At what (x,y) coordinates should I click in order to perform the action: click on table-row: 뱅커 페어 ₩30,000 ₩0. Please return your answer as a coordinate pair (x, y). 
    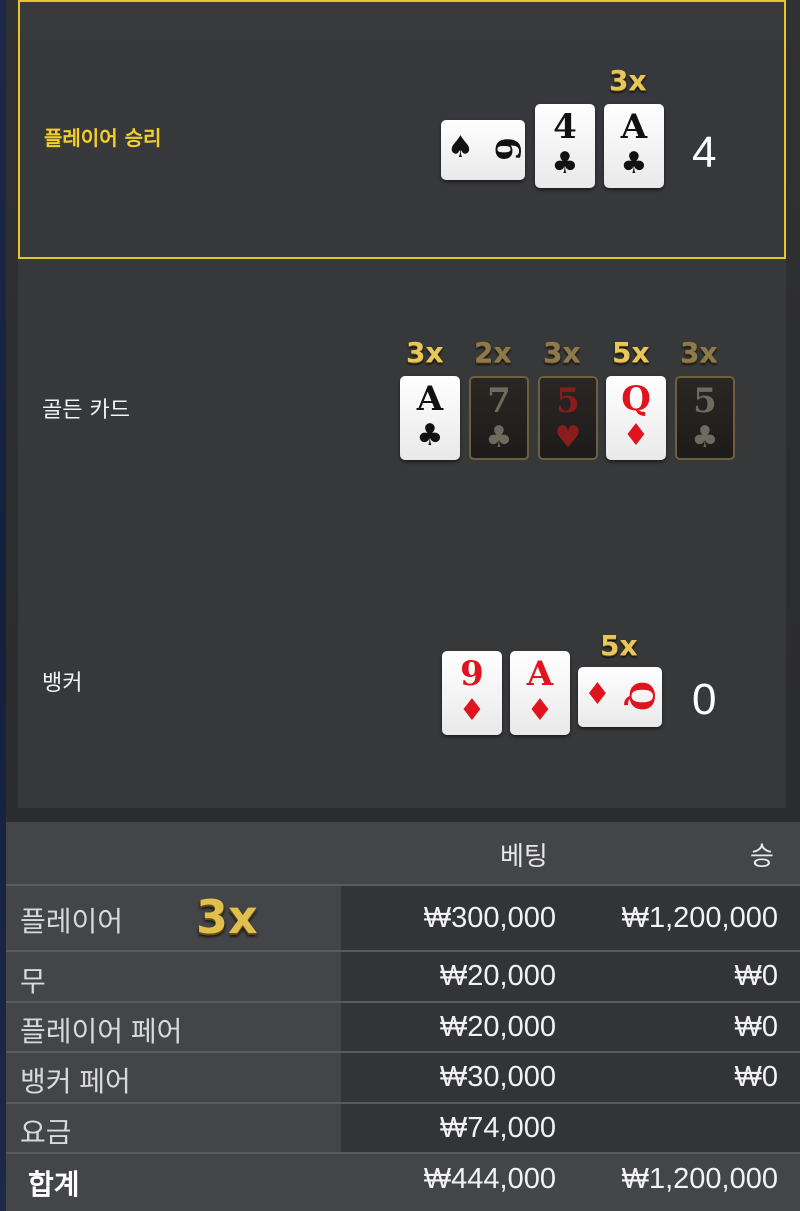
    Looking at the image, I should click on (403, 1077).